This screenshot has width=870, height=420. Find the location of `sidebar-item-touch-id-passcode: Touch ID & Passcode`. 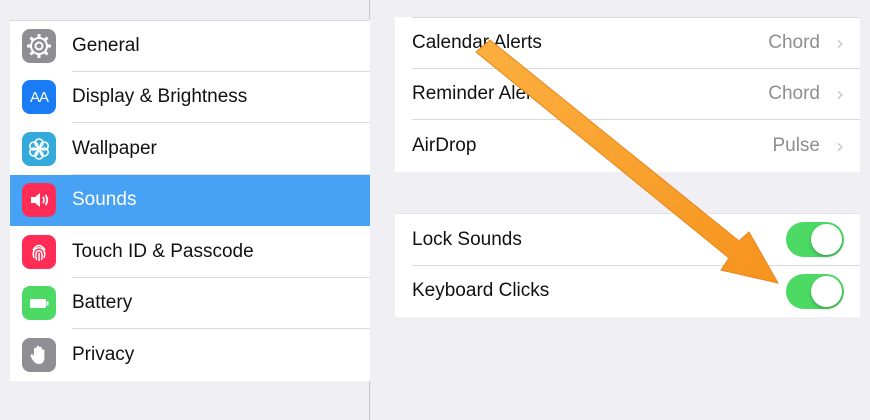

sidebar-item-touch-id-passcode: Touch ID & Passcode is located at coordinates (190, 252).